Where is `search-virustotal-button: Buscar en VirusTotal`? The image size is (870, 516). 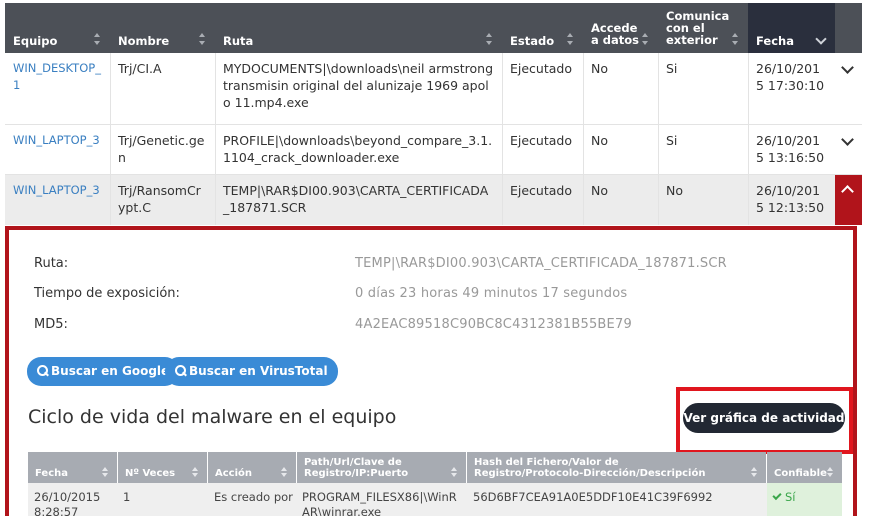 search-virustotal-button: Buscar en VirusTotal is located at coordinates (251, 371).